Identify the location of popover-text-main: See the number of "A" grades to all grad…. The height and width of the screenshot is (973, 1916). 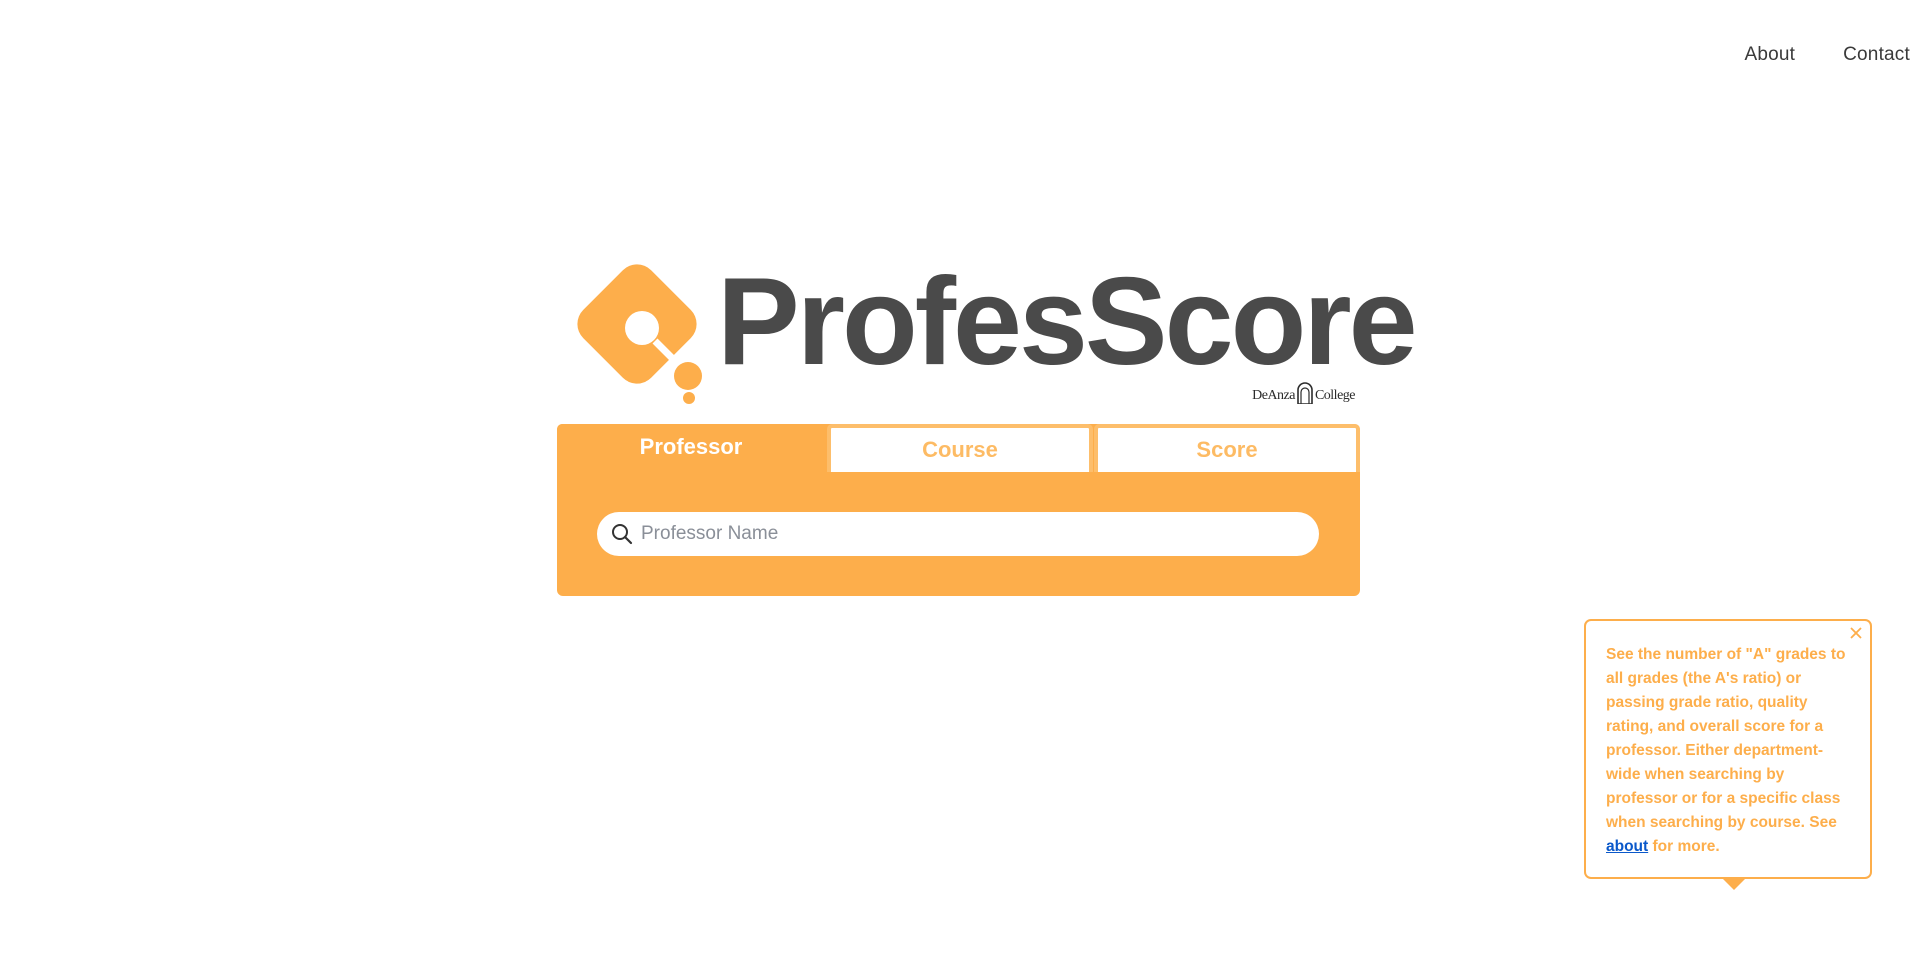
(1726, 738).